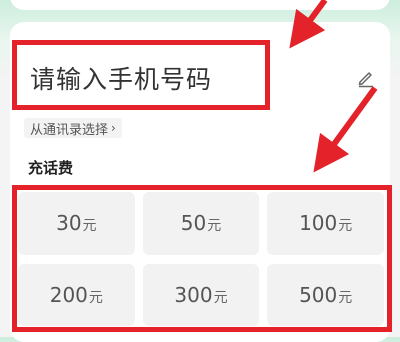 The image size is (400, 342). I want to click on chevron-right-icon: ›, so click(113, 128).